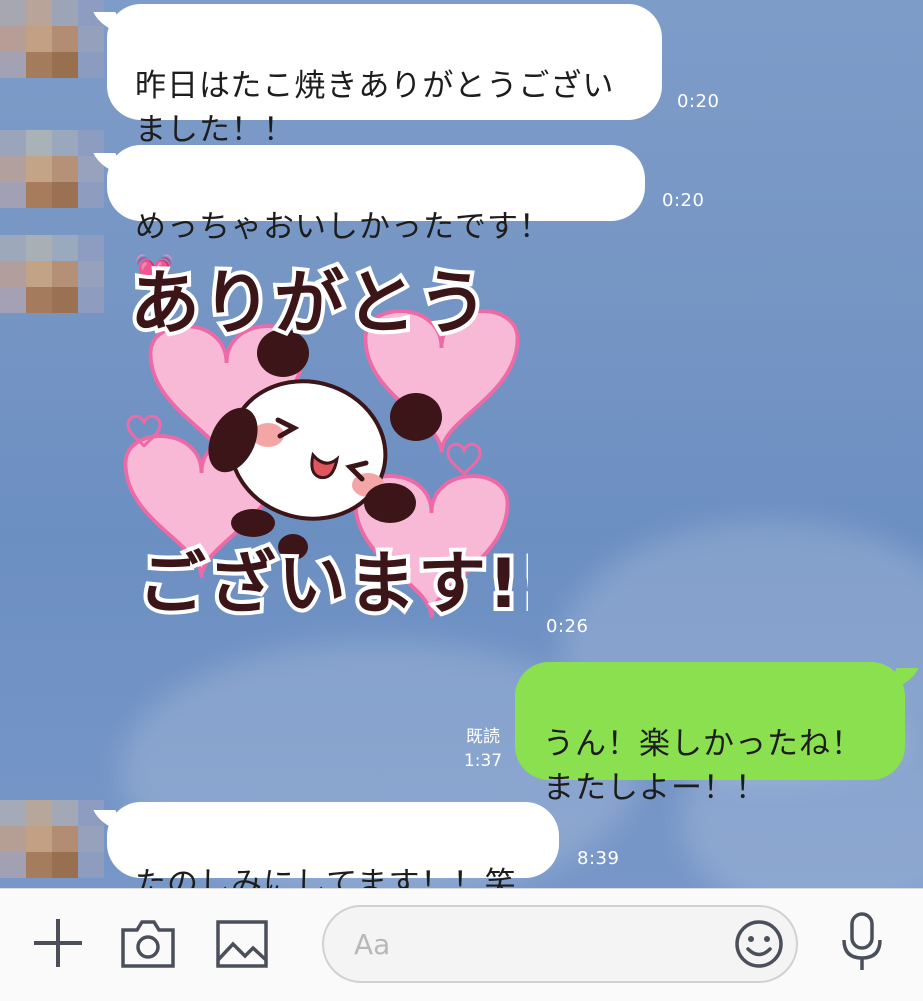 Image resolution: width=923 pixels, height=1001 pixels. Describe the element at coordinates (598, 858) in the screenshot. I see `message-time: 8:39` at that location.